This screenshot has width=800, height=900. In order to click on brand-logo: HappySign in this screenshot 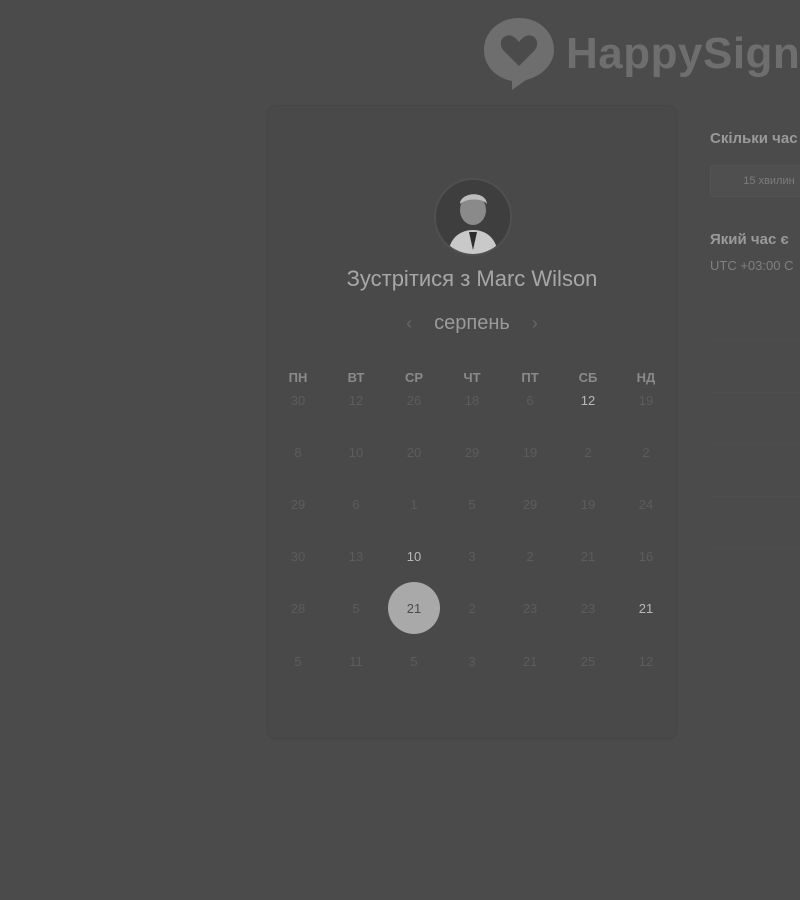, I will do `click(641, 54)`.